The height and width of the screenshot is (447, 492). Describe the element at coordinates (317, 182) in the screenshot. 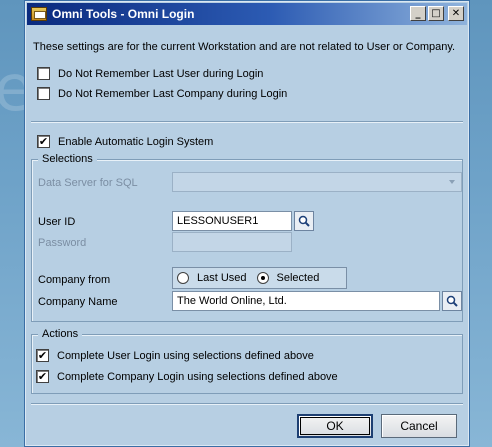

I see `data-server-dropdown` at that location.